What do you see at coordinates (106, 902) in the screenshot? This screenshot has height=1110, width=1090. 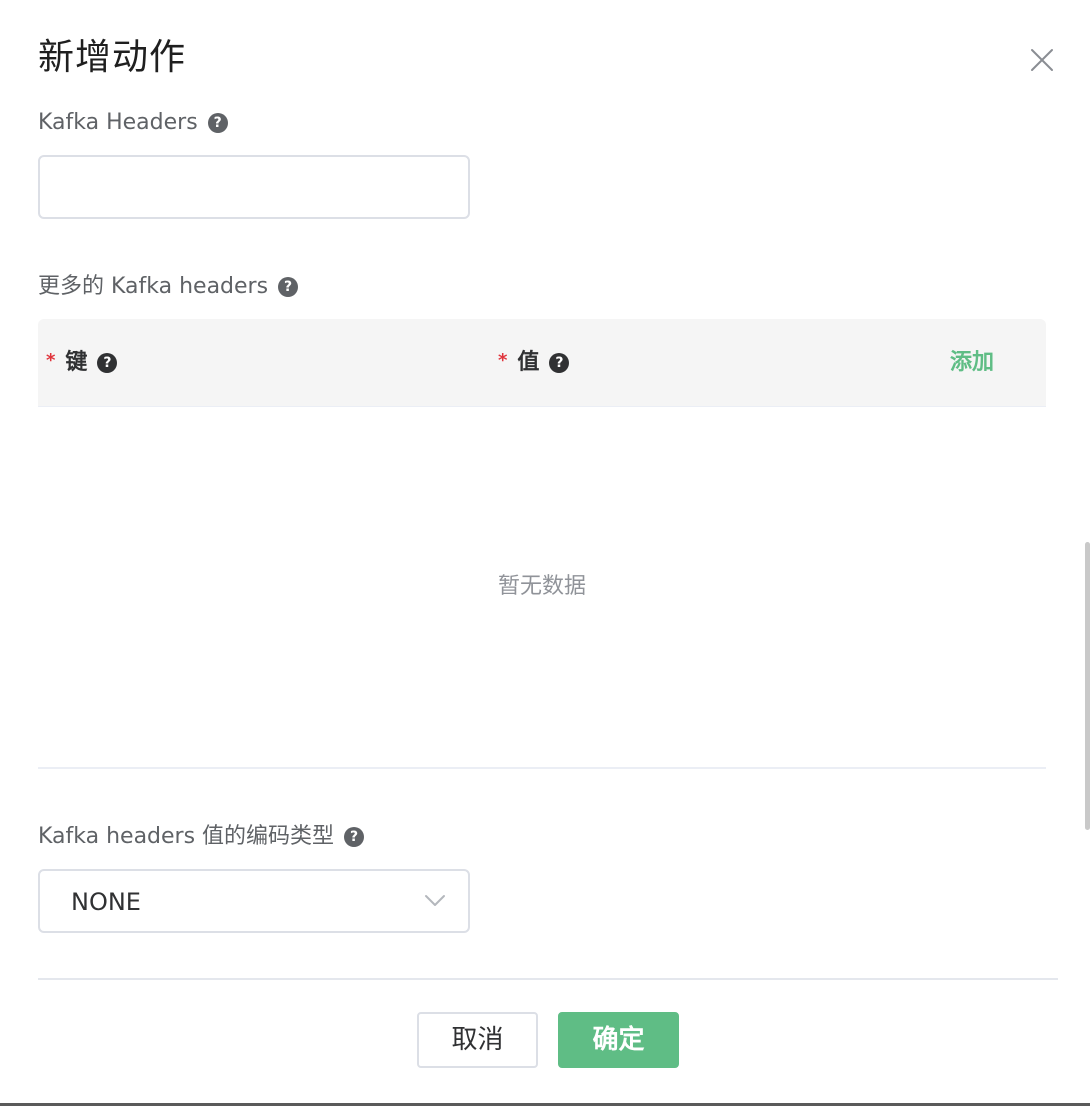 I see `encoding-select-value: NONE` at bounding box center [106, 902].